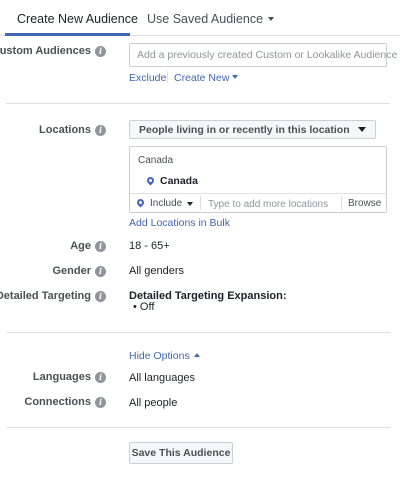 The height and width of the screenshot is (477, 400). I want to click on gender-label-text: Gender, so click(71, 271).